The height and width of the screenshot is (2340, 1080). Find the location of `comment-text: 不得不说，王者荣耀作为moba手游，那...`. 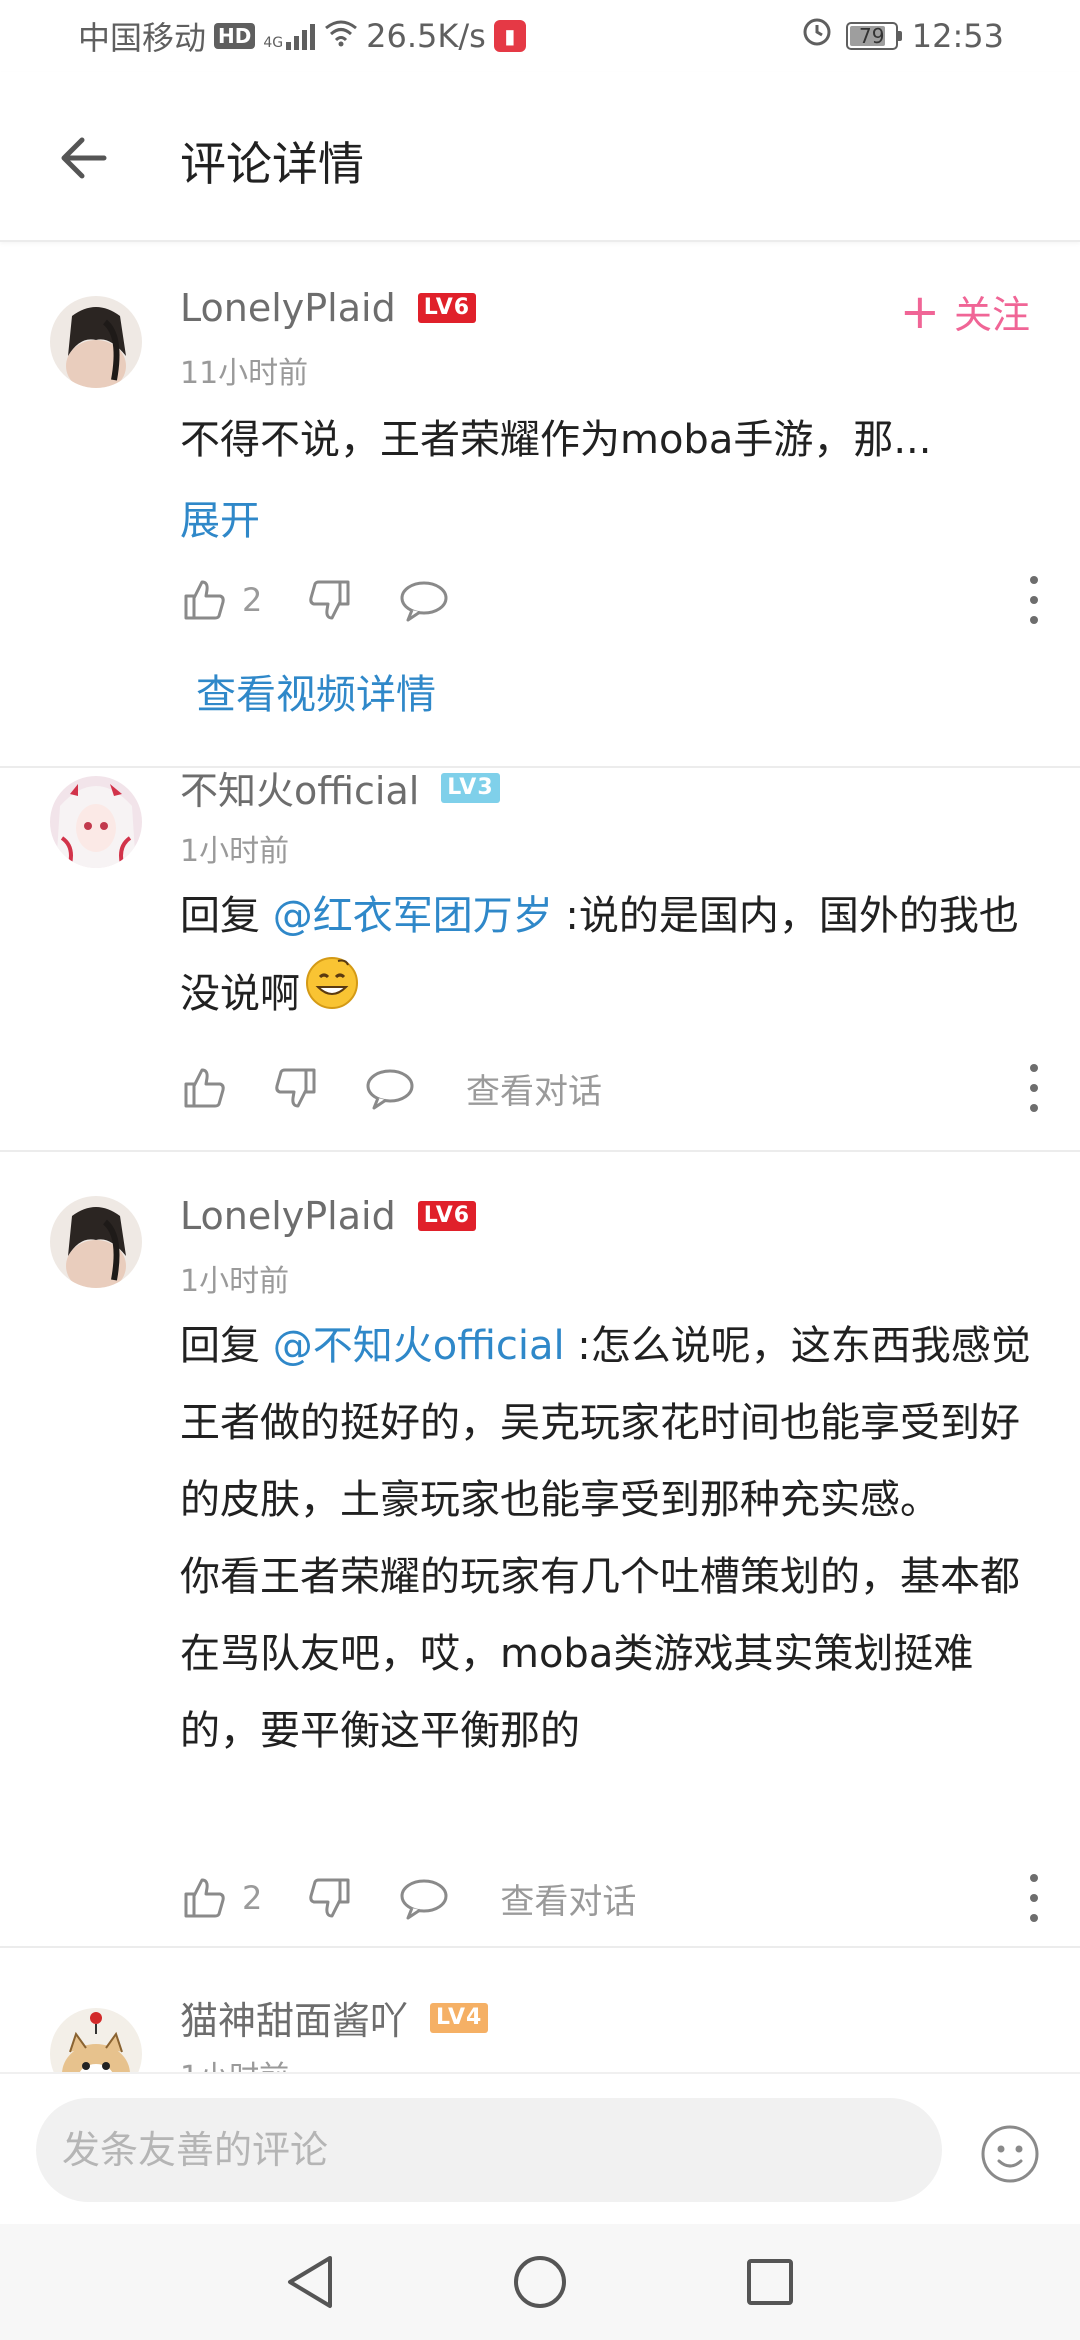

comment-text: 不得不说，王者荣耀作为moba手游，那... is located at coordinates (610, 440).